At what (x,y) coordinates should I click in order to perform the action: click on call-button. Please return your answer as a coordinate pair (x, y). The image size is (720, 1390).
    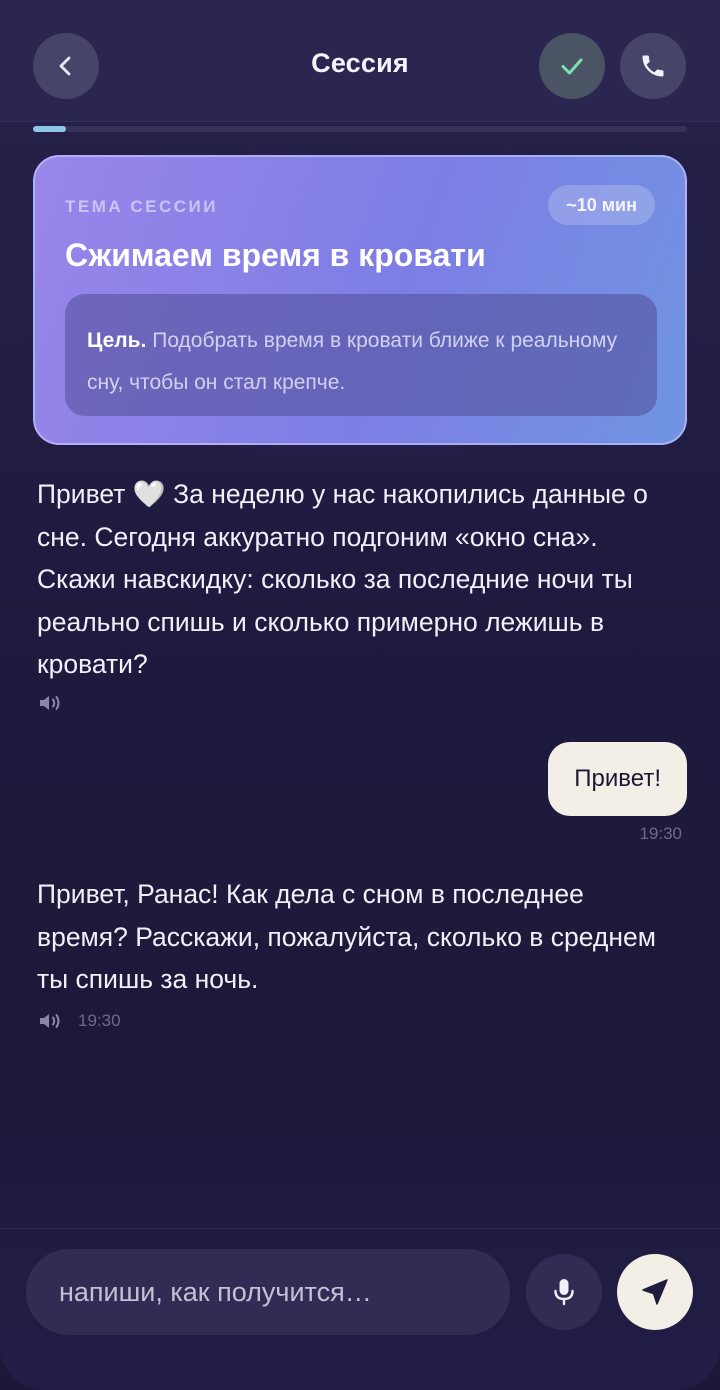
    Looking at the image, I should click on (653, 66).